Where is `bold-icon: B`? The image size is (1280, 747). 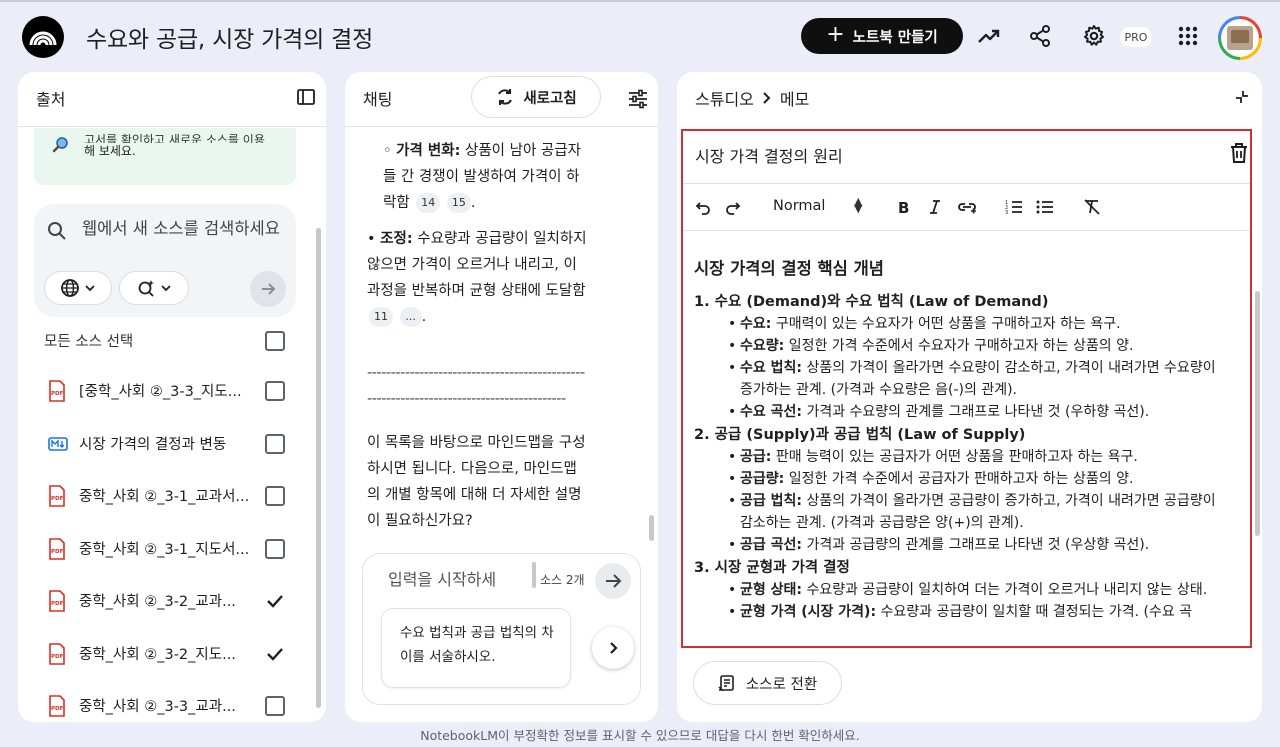 bold-icon: B is located at coordinates (904, 209).